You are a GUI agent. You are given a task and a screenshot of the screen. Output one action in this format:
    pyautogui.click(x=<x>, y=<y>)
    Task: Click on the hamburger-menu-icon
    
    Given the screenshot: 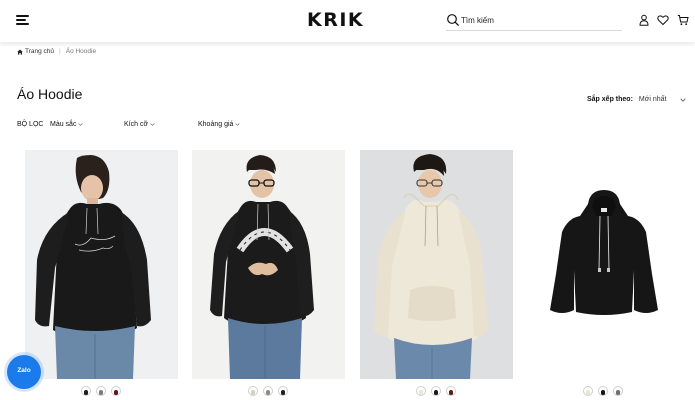 What is the action you would take?
    pyautogui.click(x=23, y=20)
    